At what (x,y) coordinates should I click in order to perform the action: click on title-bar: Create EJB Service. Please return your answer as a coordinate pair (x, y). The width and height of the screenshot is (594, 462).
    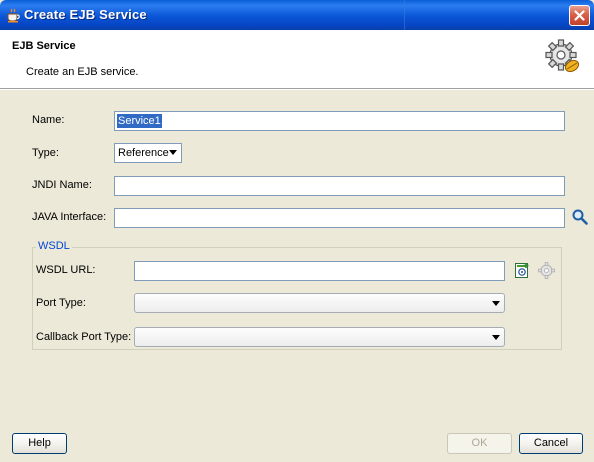
    Looking at the image, I should click on (297, 15).